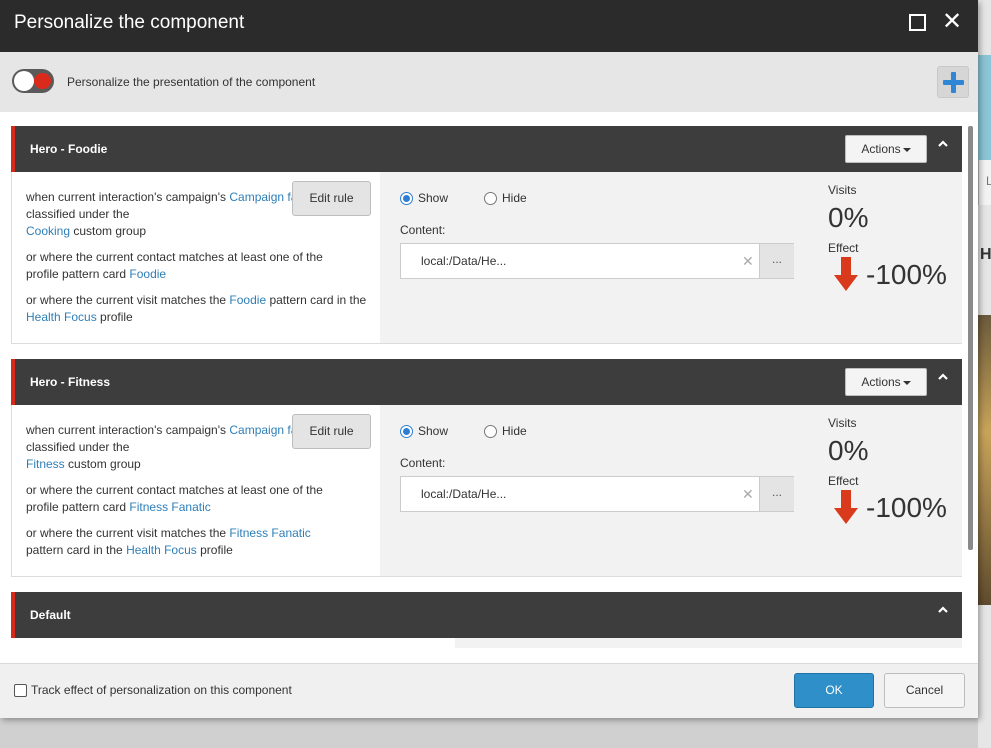 Image resolution: width=991 pixels, height=748 pixels. Describe the element at coordinates (486, 149) in the screenshot. I see `variant-header: Hero - Foodie Actions` at that location.